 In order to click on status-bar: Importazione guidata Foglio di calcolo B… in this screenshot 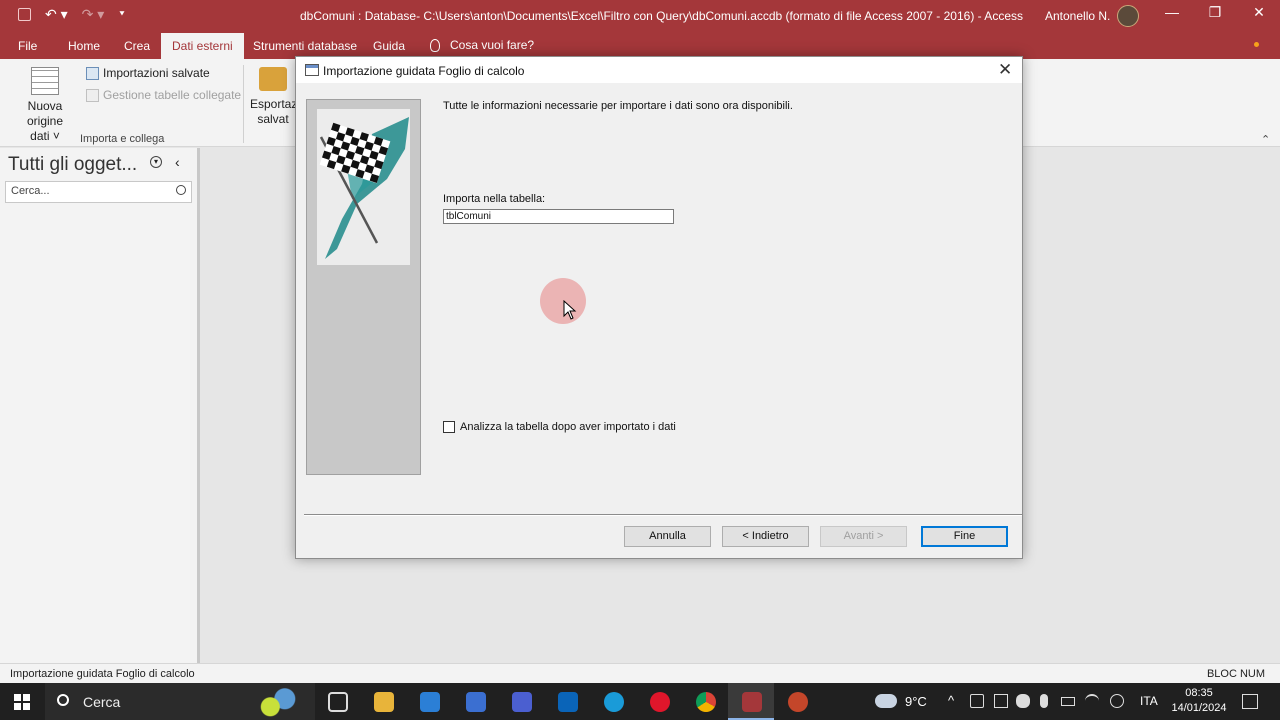, I will do `click(640, 673)`.